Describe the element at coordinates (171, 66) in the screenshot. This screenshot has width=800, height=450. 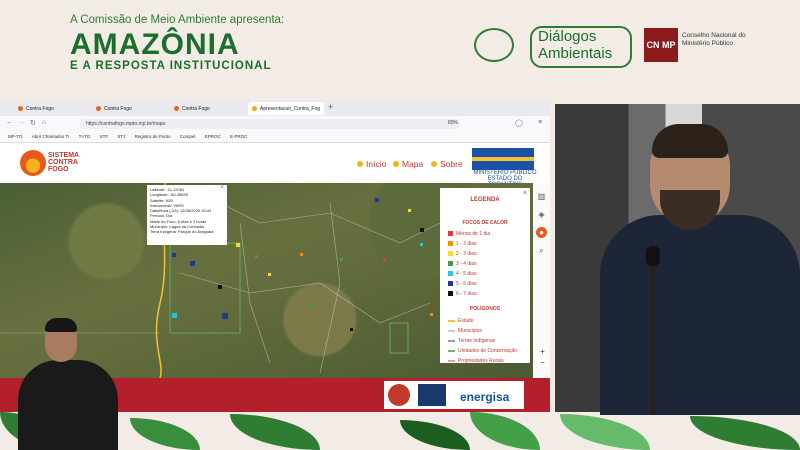
I see `header-tagline: E A RESPOSTA INSTITUCIONAL` at that location.